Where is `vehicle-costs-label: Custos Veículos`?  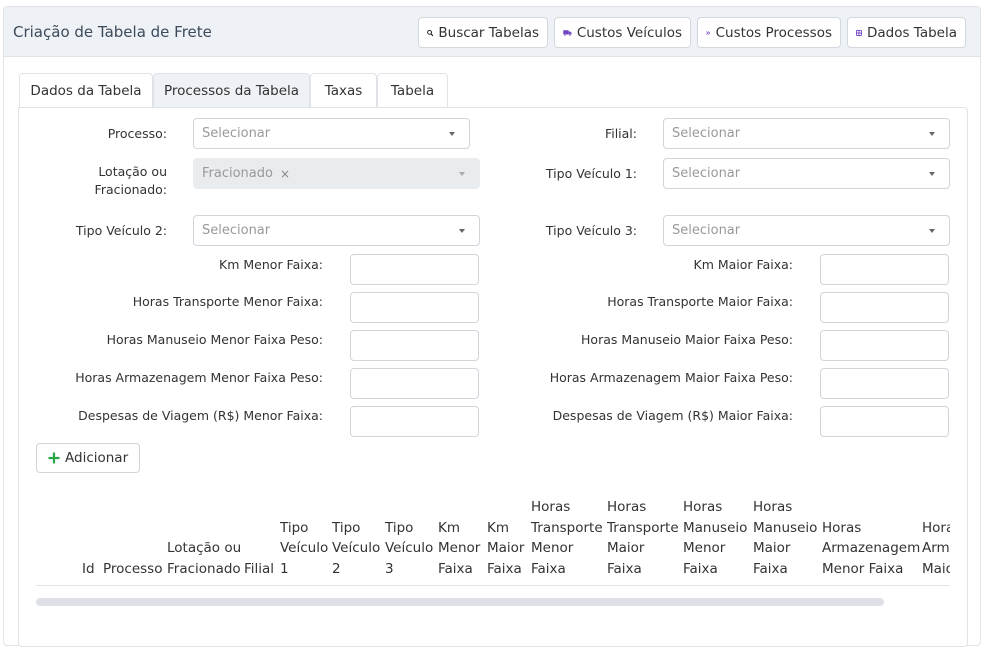
vehicle-costs-label: Custos Veículos is located at coordinates (629, 32).